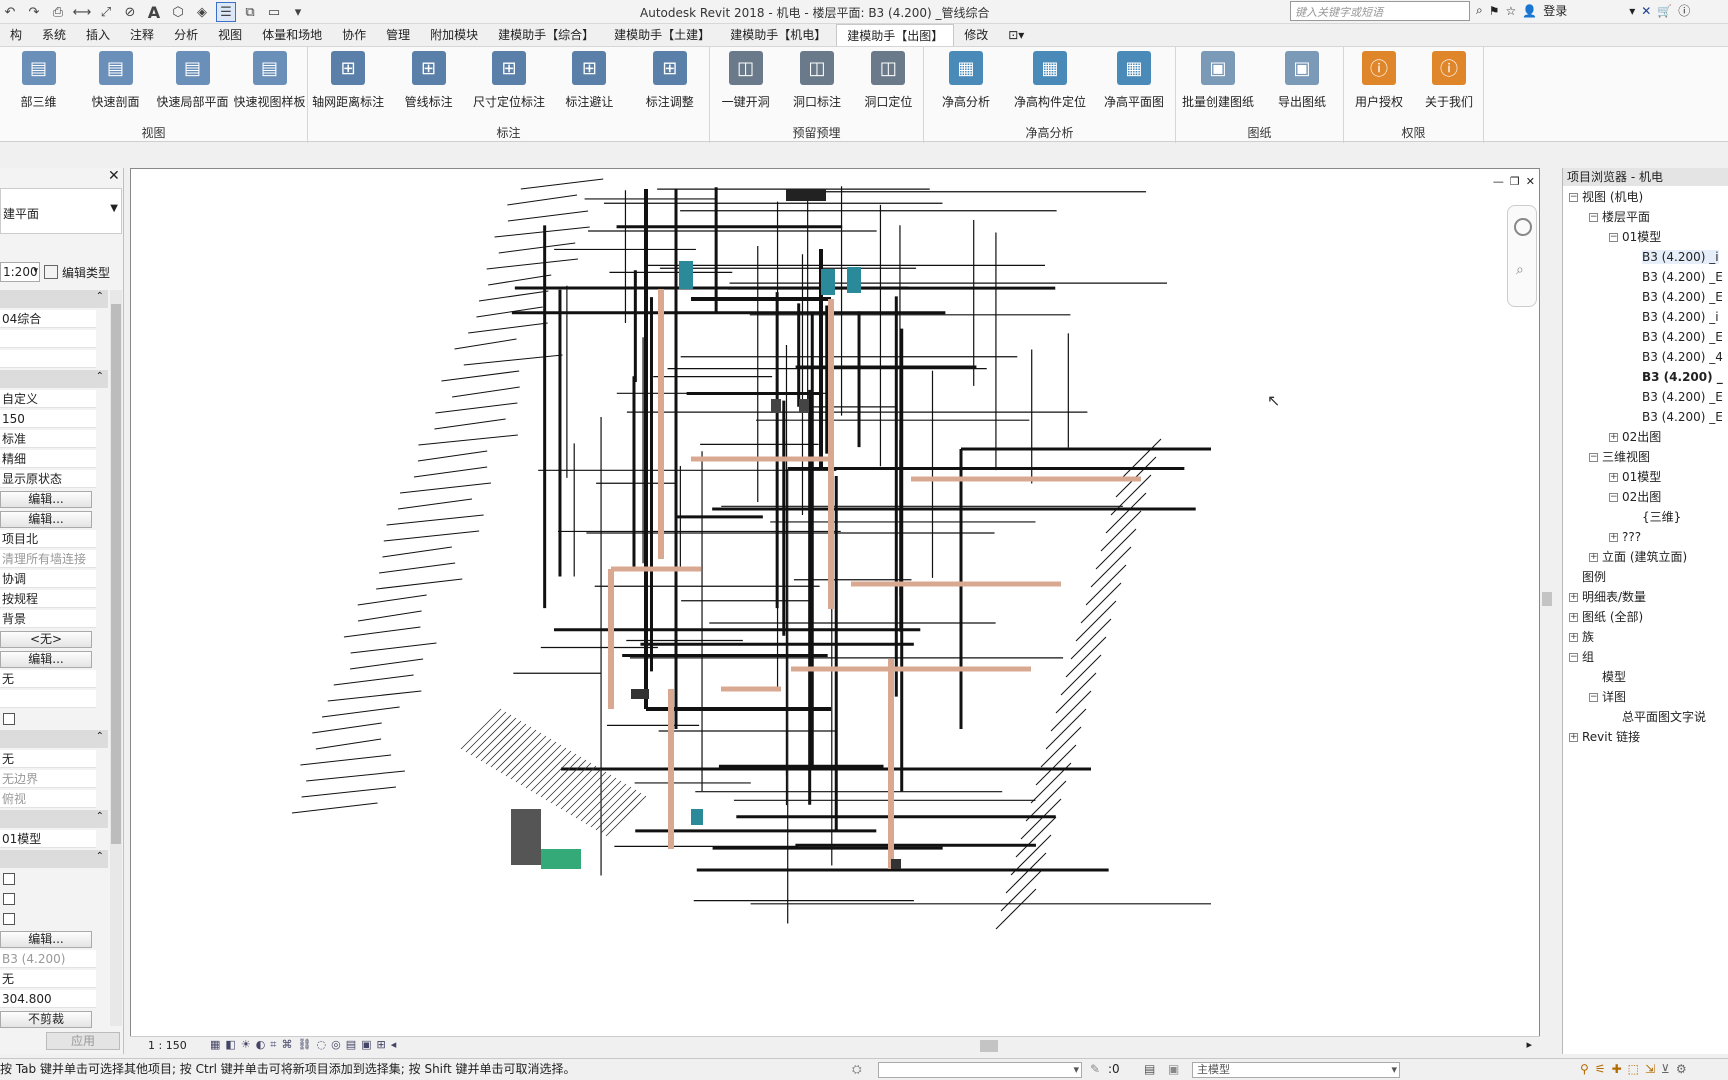  What do you see at coordinates (48, 399) in the screenshot?
I see `property-value: 自定义` at bounding box center [48, 399].